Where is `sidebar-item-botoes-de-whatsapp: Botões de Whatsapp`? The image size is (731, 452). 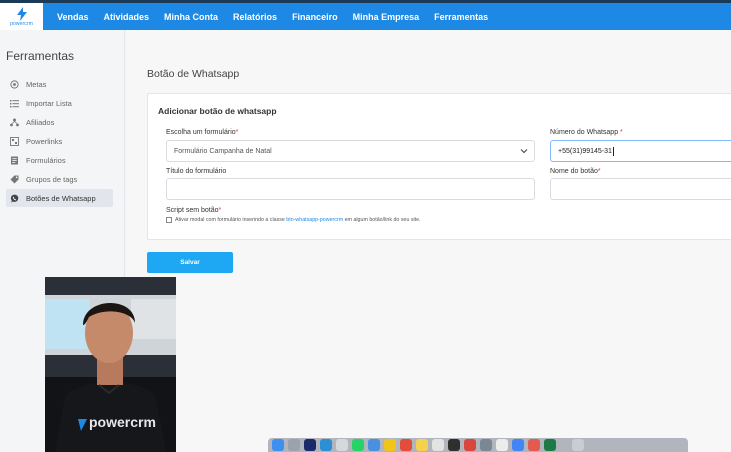
sidebar-item-botoes-de-whatsapp: Botões de Whatsapp is located at coordinates (59, 198).